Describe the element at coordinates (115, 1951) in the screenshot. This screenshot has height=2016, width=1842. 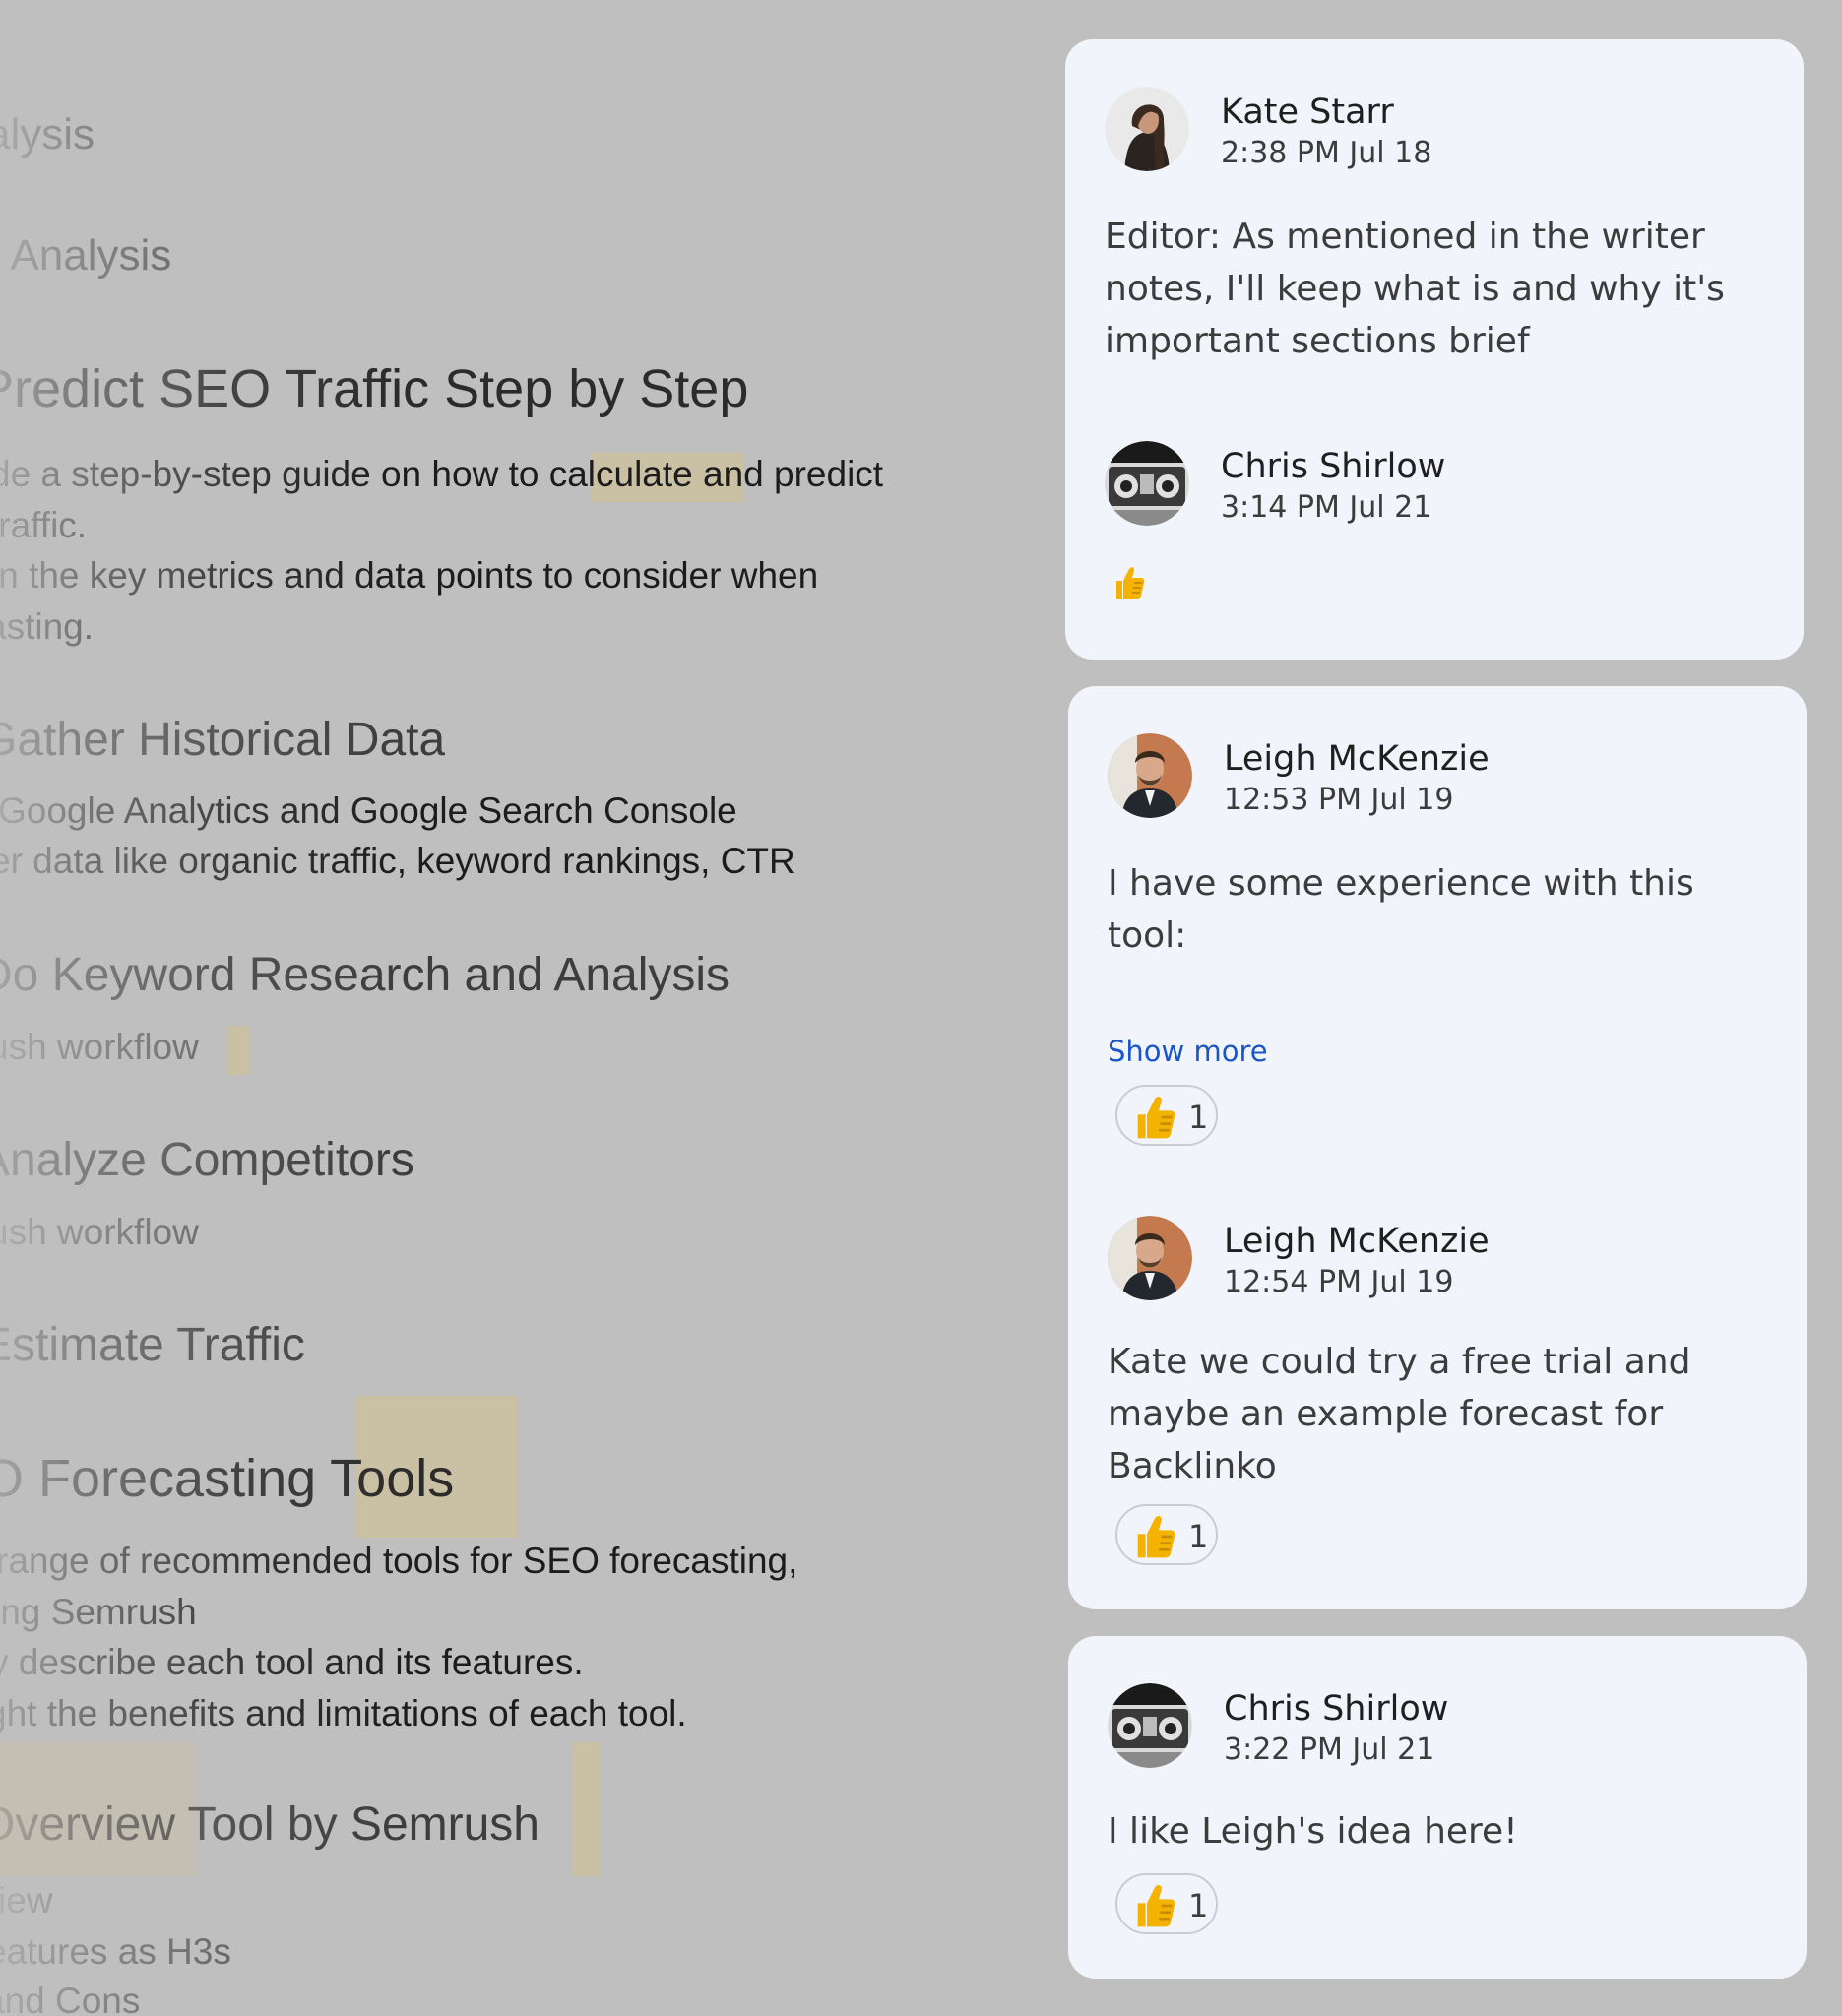
I see `doc-paragraph: eatures as H3s` at that location.